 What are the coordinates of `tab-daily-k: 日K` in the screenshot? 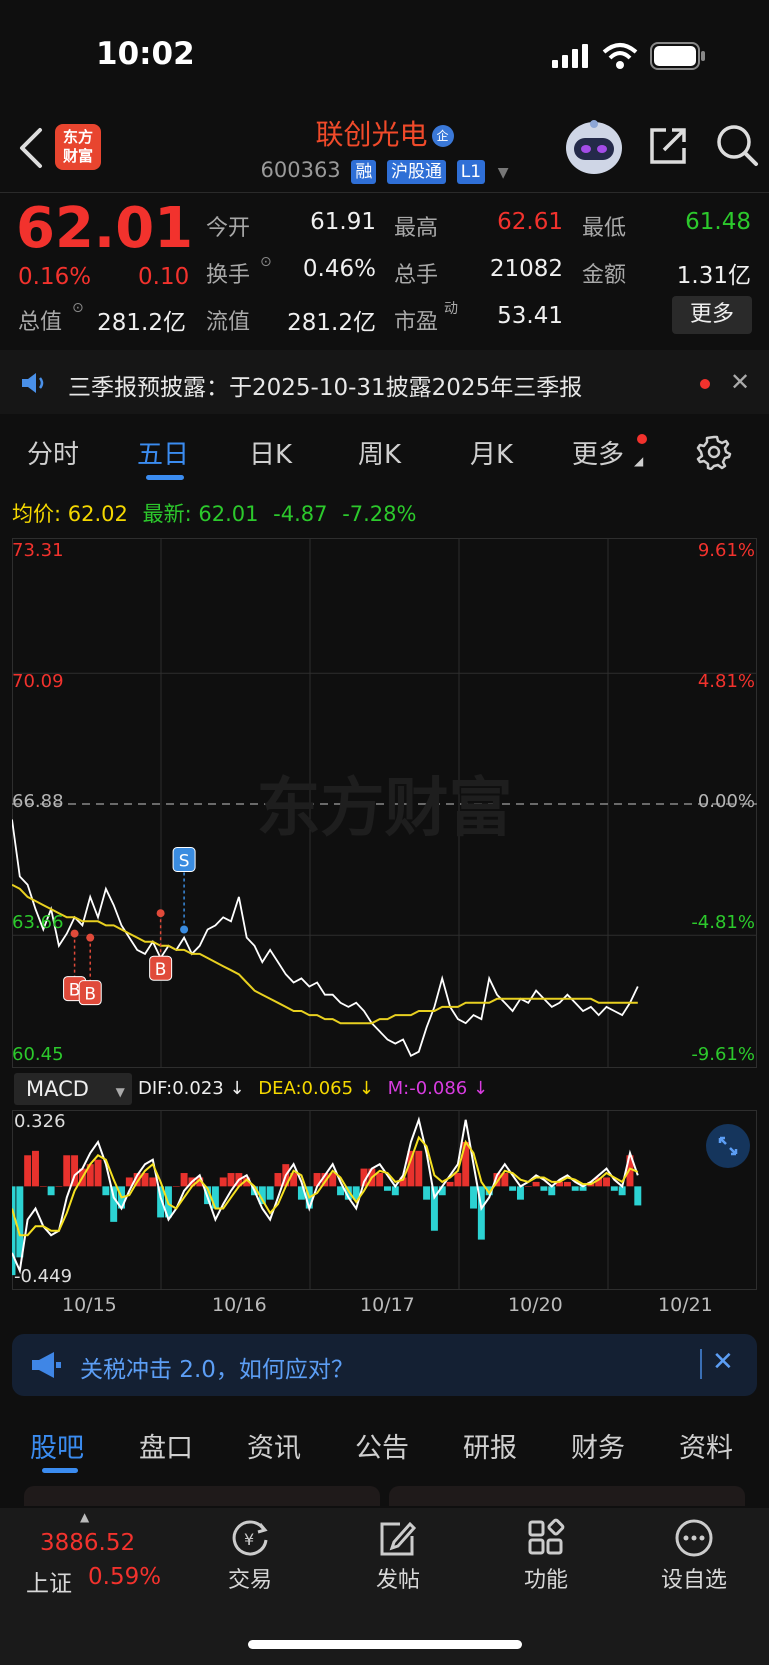 It's located at (270, 452).